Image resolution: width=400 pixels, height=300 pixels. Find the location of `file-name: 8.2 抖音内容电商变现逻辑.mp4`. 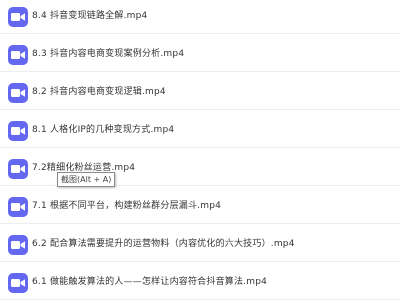

file-name: 8.2 抖音内容电商变现逻辑.mp4 is located at coordinates (99, 92).